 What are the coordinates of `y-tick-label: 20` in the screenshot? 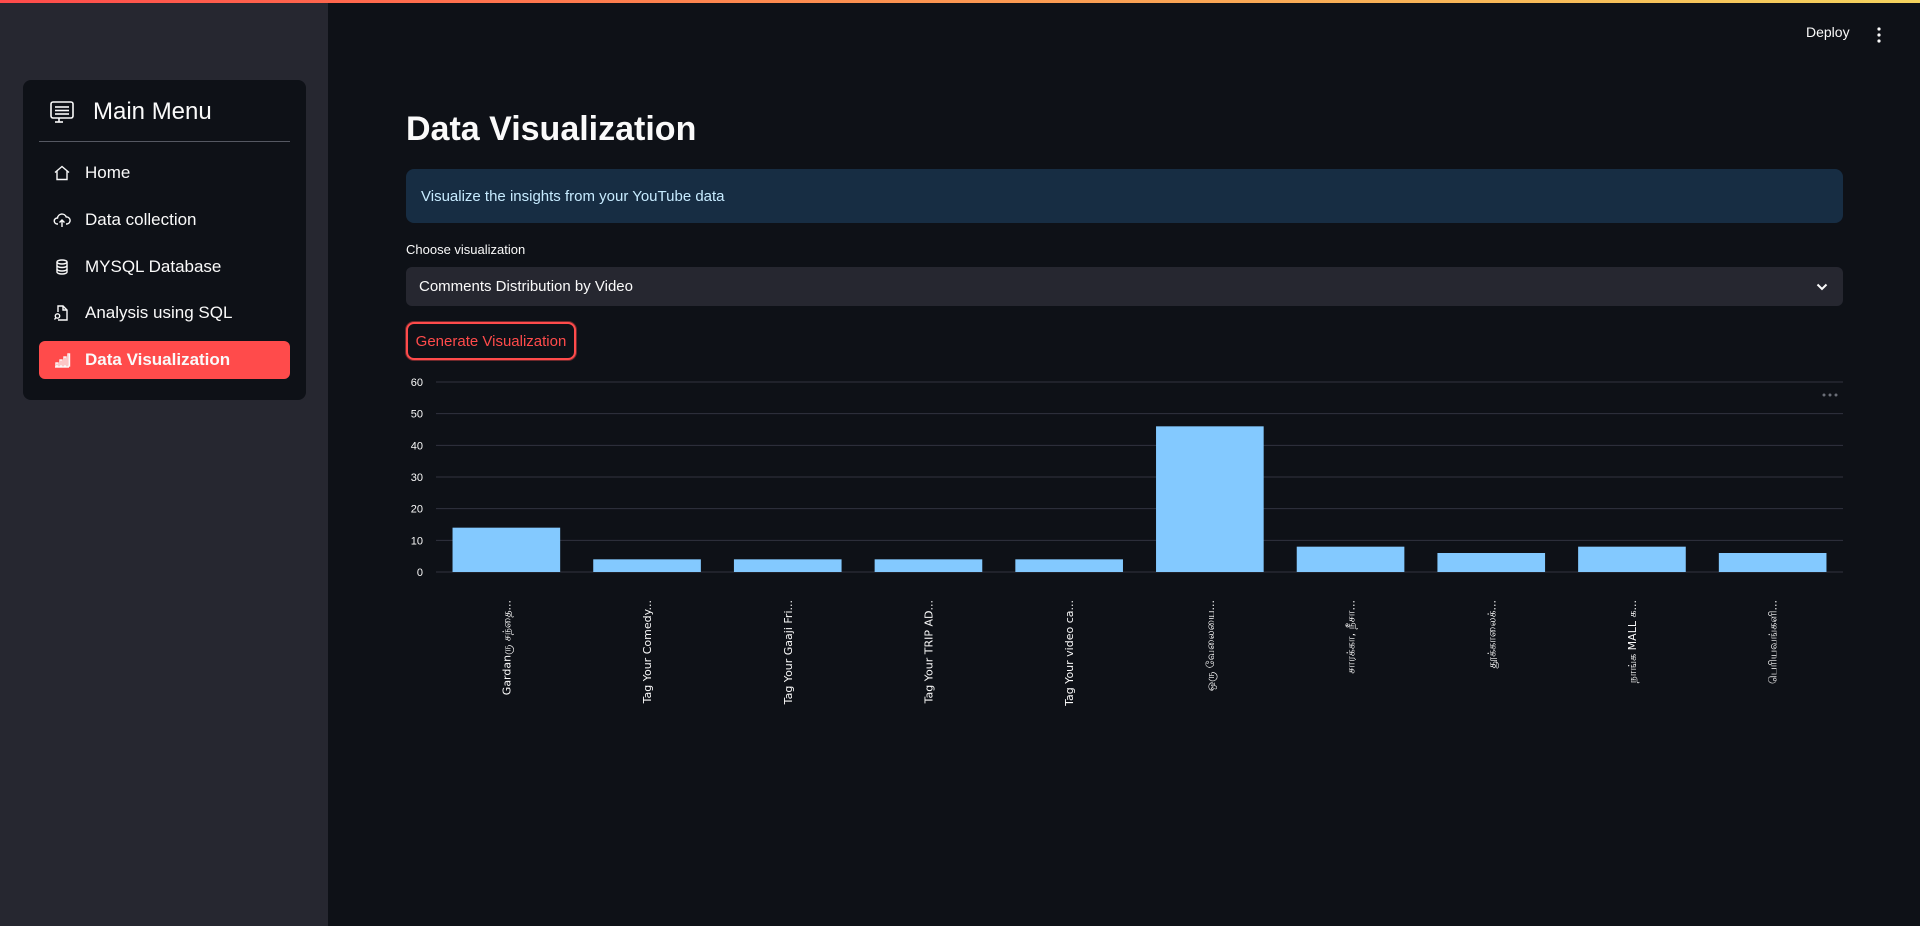 It's located at (417, 510).